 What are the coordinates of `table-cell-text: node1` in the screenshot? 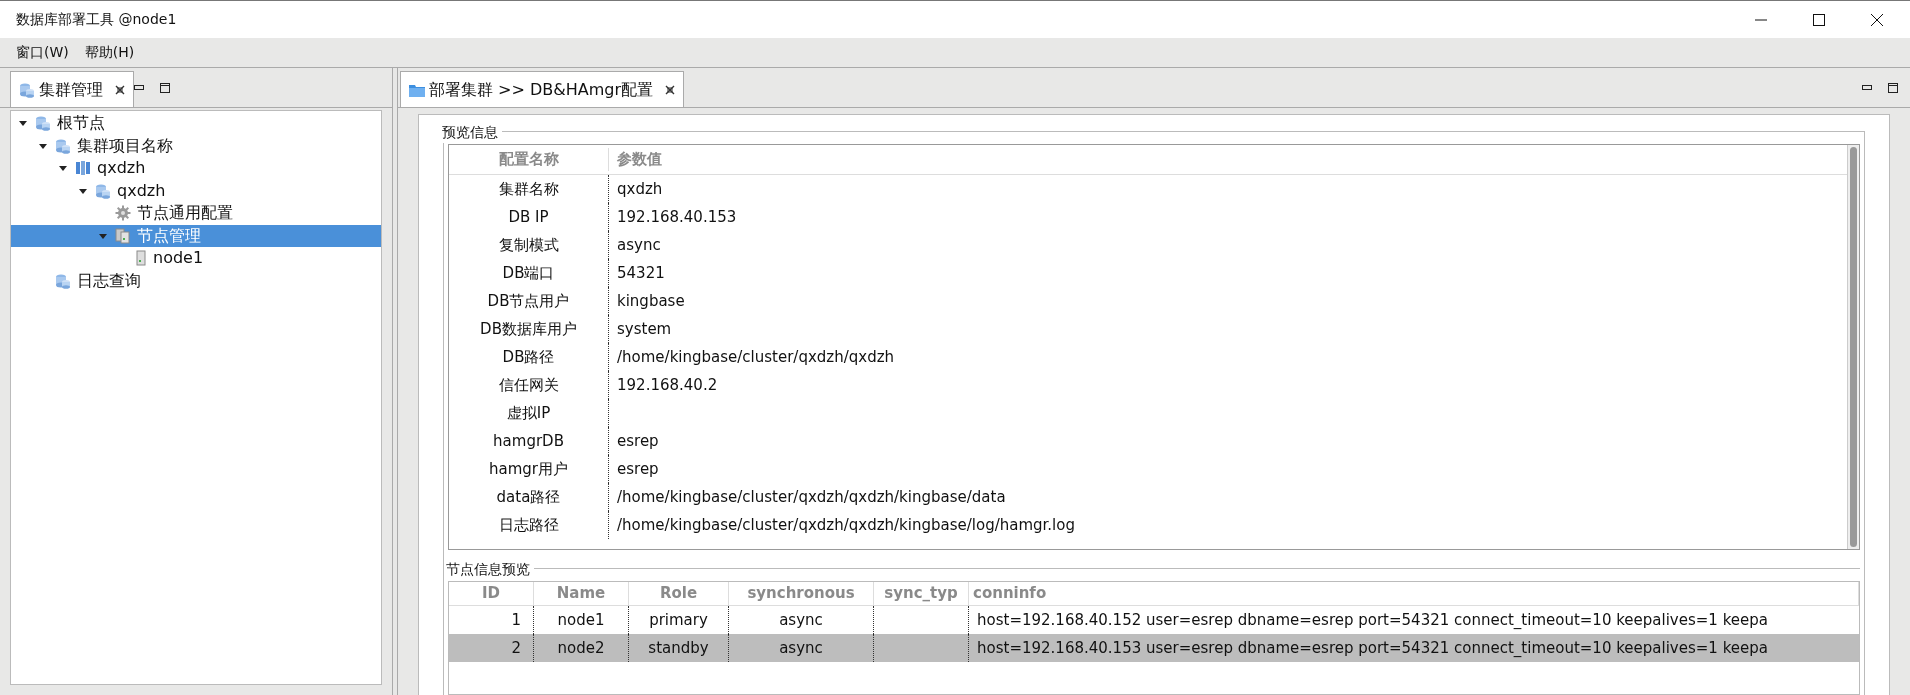 It's located at (581, 620).